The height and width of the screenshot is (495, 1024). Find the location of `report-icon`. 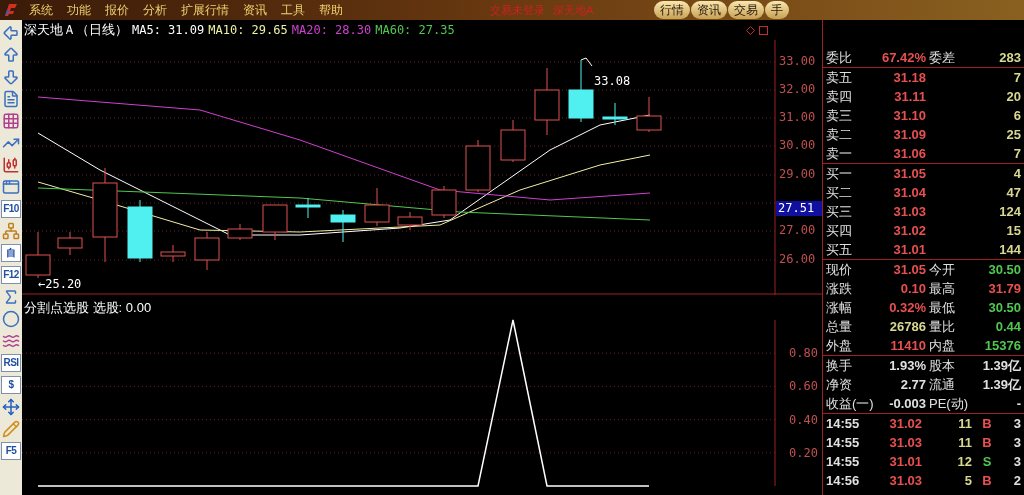

report-icon is located at coordinates (11, 99).